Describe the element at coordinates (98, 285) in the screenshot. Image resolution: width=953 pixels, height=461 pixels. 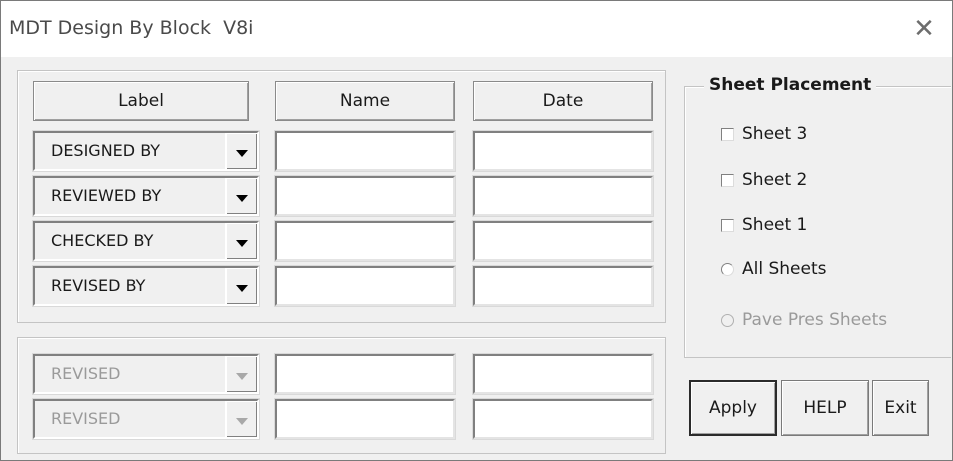
I see `label-select-value: REVISED BY` at that location.